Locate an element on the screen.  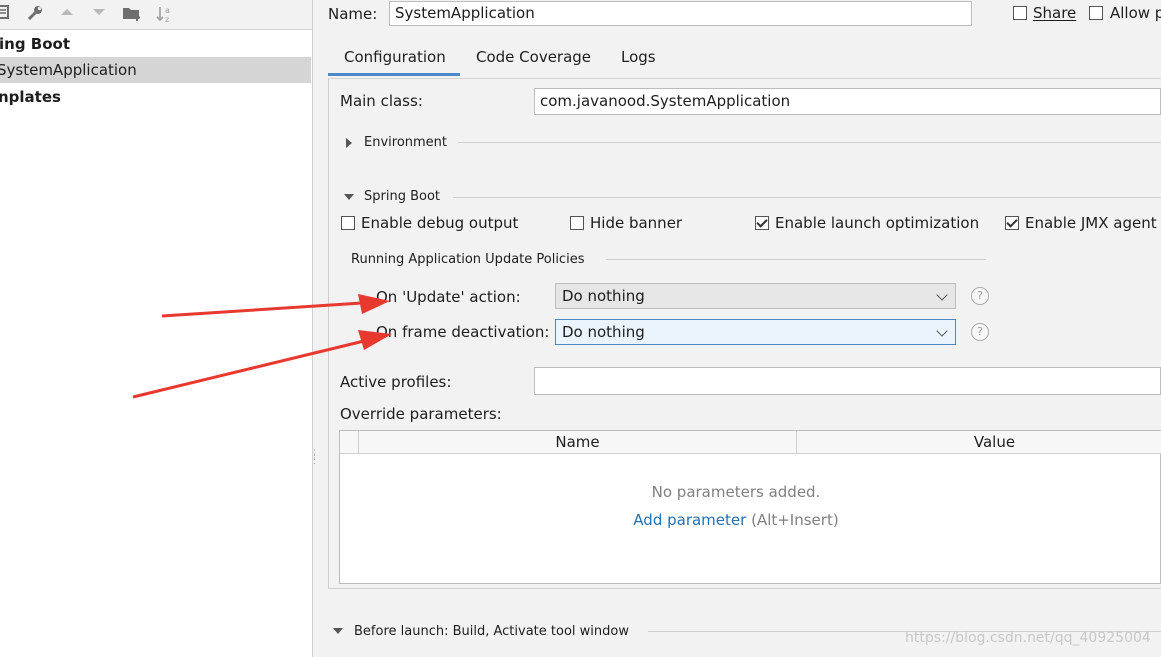
annotation-arrows is located at coordinates (262, 346).